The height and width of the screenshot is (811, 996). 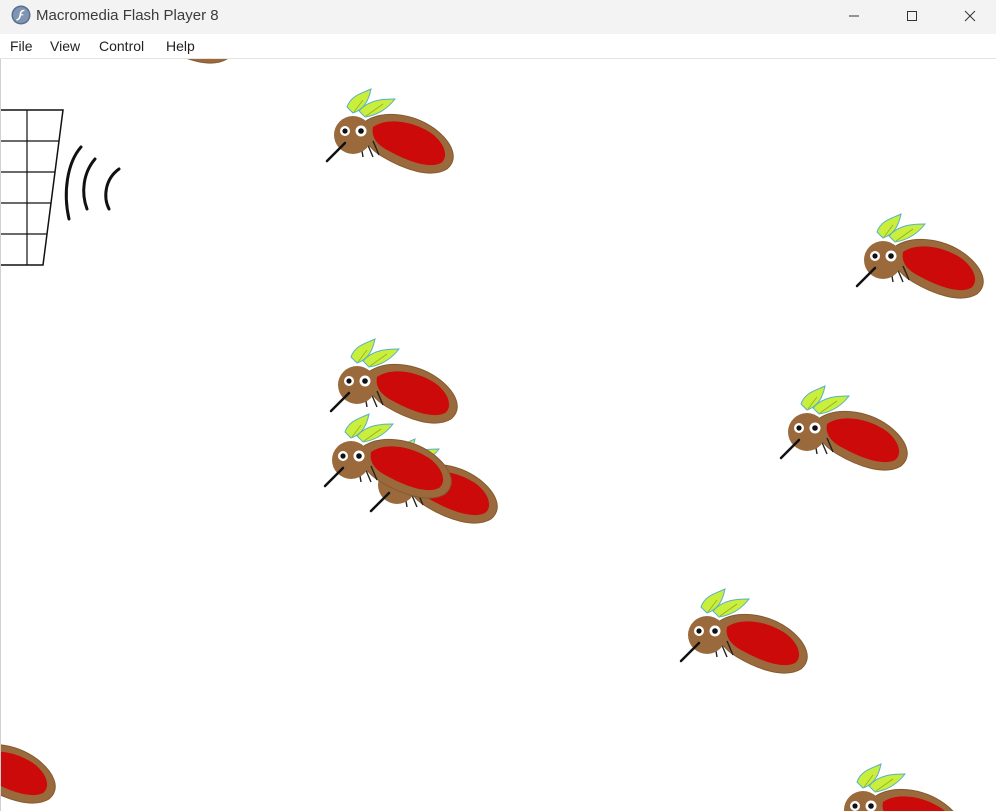 What do you see at coordinates (65, 46) in the screenshot?
I see `menu-view: View` at bounding box center [65, 46].